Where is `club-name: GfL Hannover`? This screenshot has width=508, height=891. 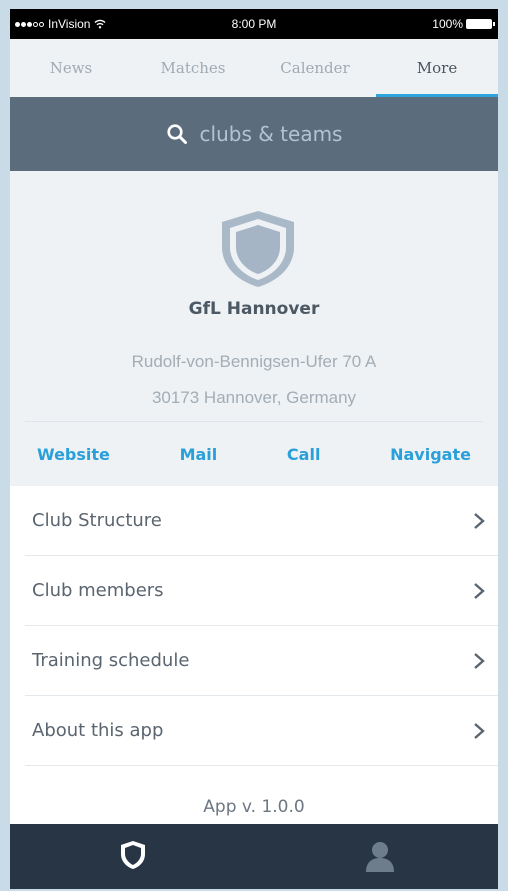
club-name: GfL Hannover is located at coordinates (254, 309).